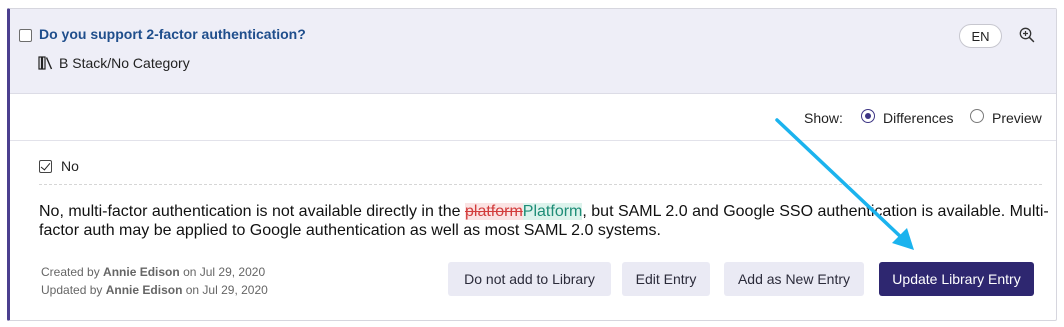 This screenshot has width=1064, height=327. What do you see at coordinates (494, 211) in the screenshot?
I see `diff-deleted-text: platform` at bounding box center [494, 211].